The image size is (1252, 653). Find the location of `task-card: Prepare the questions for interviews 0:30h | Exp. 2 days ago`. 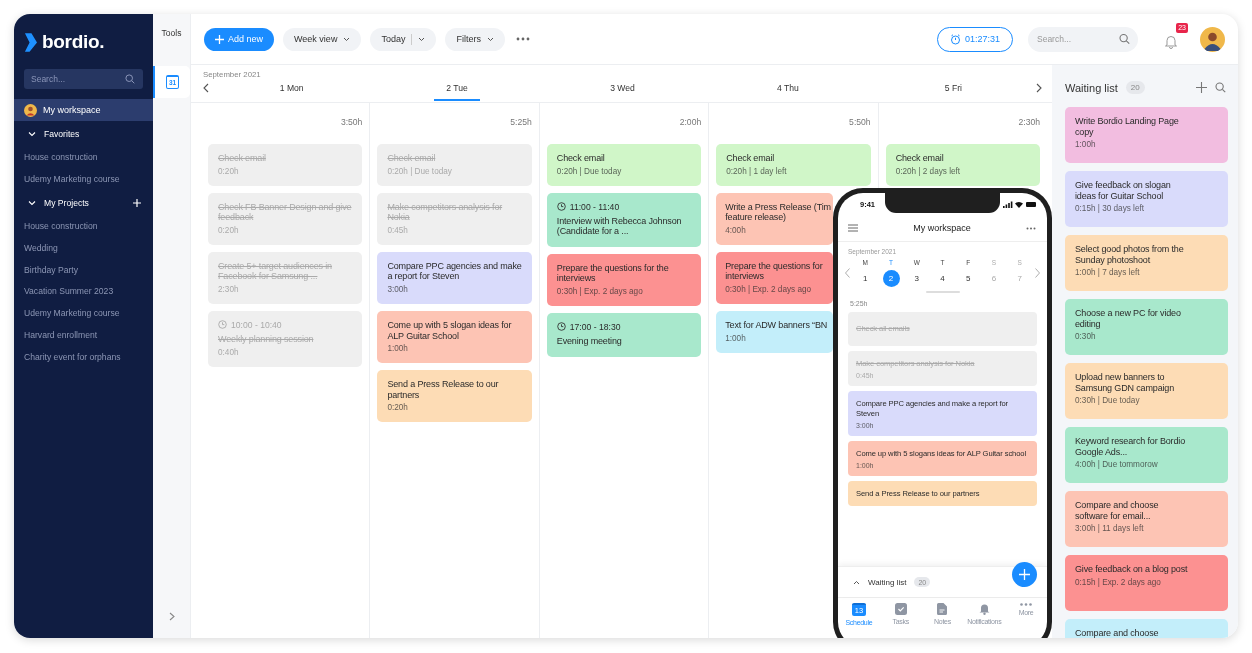

task-card: Prepare the questions for interviews 0:30h | Exp. 2 days ago is located at coordinates (774, 277).